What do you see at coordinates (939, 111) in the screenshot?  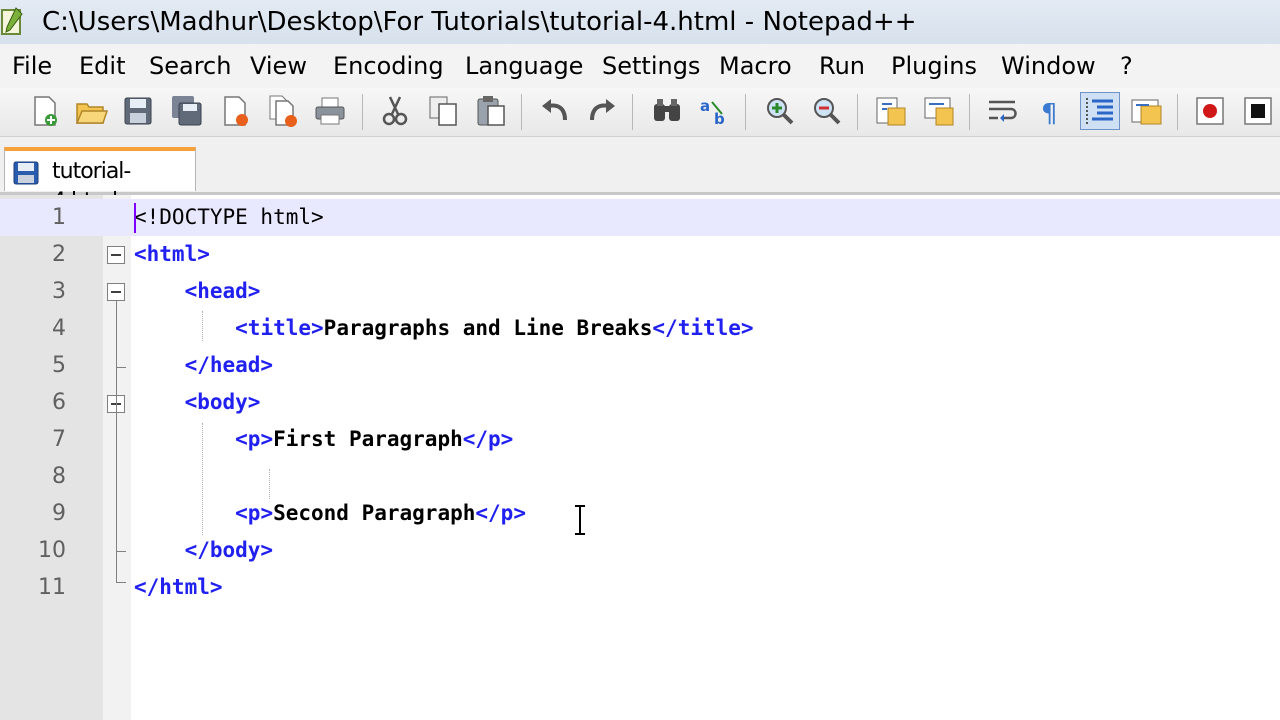 I see `sync-horizontal-icon` at bounding box center [939, 111].